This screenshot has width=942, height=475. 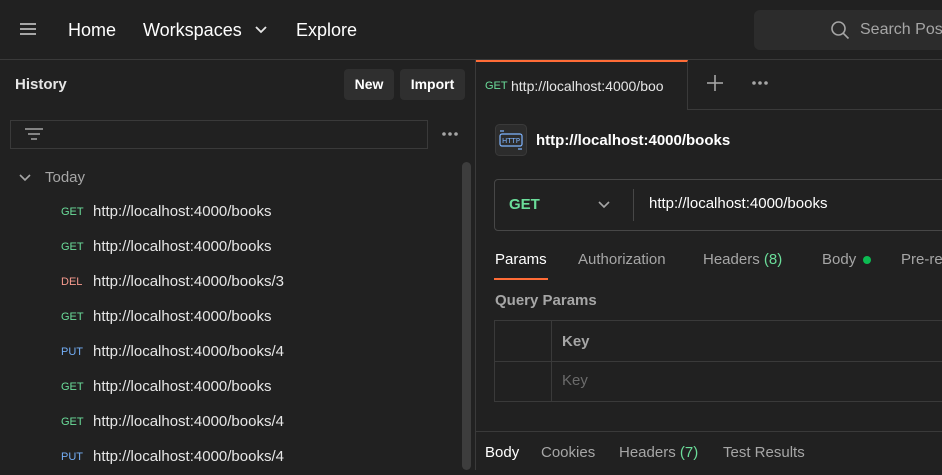 I want to click on filter-icon, so click(x=34, y=134).